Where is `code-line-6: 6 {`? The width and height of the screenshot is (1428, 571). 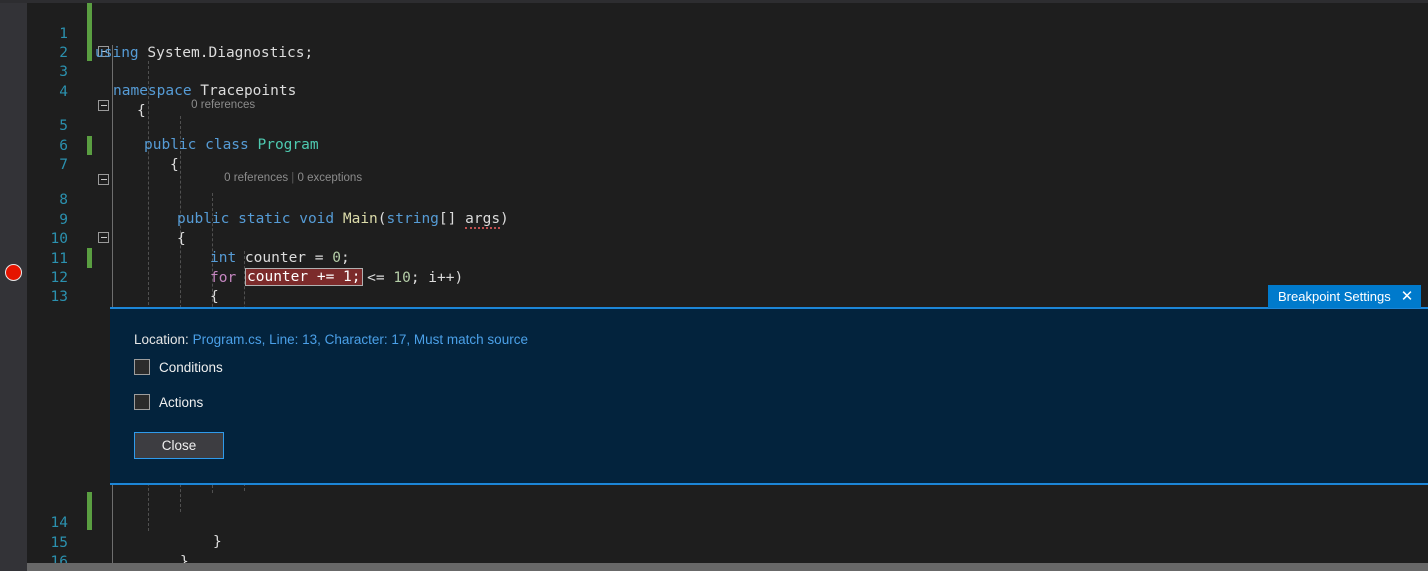
code-line-6: 6 { is located at coordinates (727, 145).